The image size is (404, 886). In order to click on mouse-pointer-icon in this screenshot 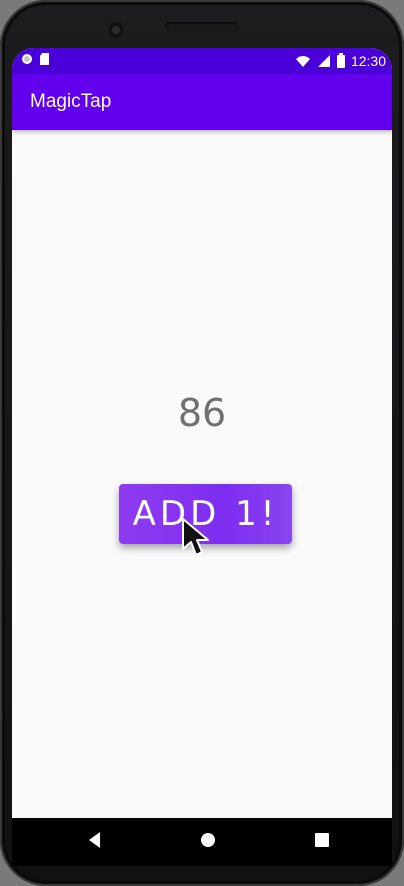, I will do `click(195, 537)`.